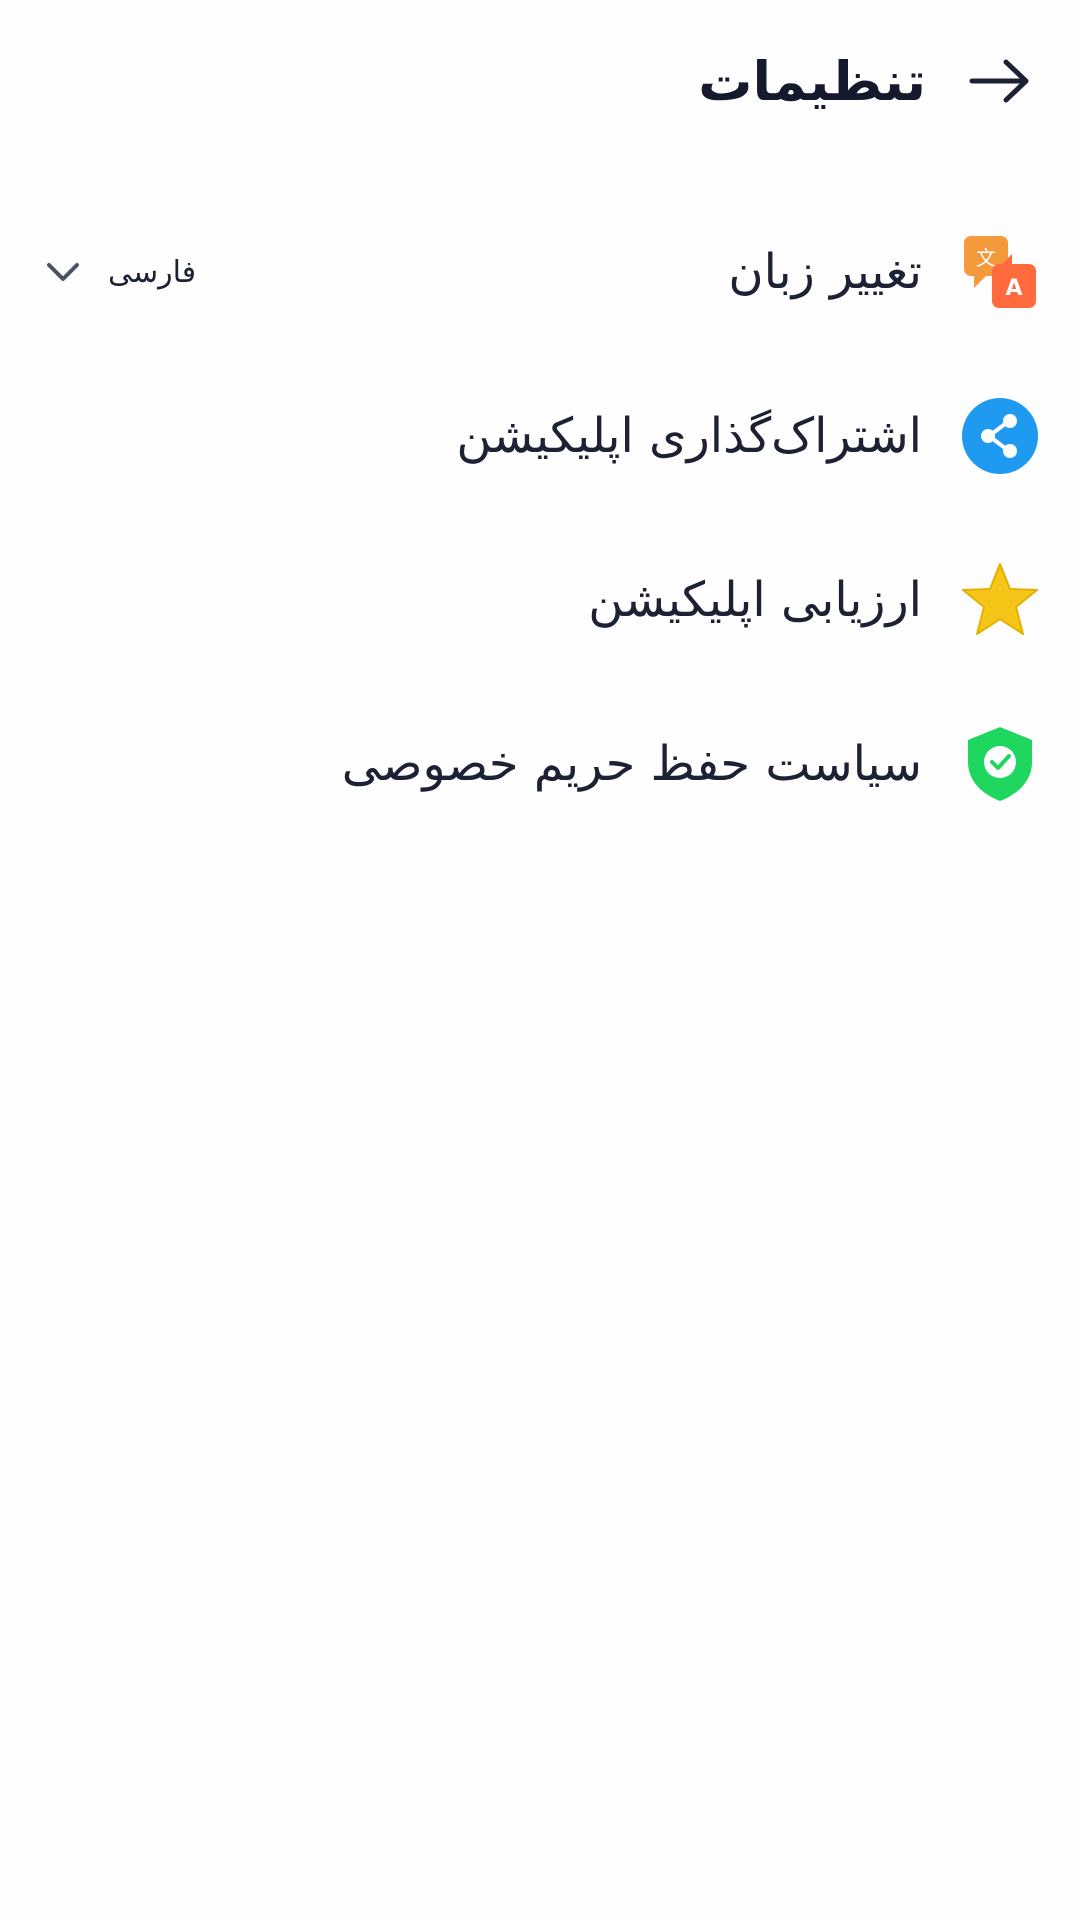  Describe the element at coordinates (986, 258) in the screenshot. I see `svg-text: 文` at that location.